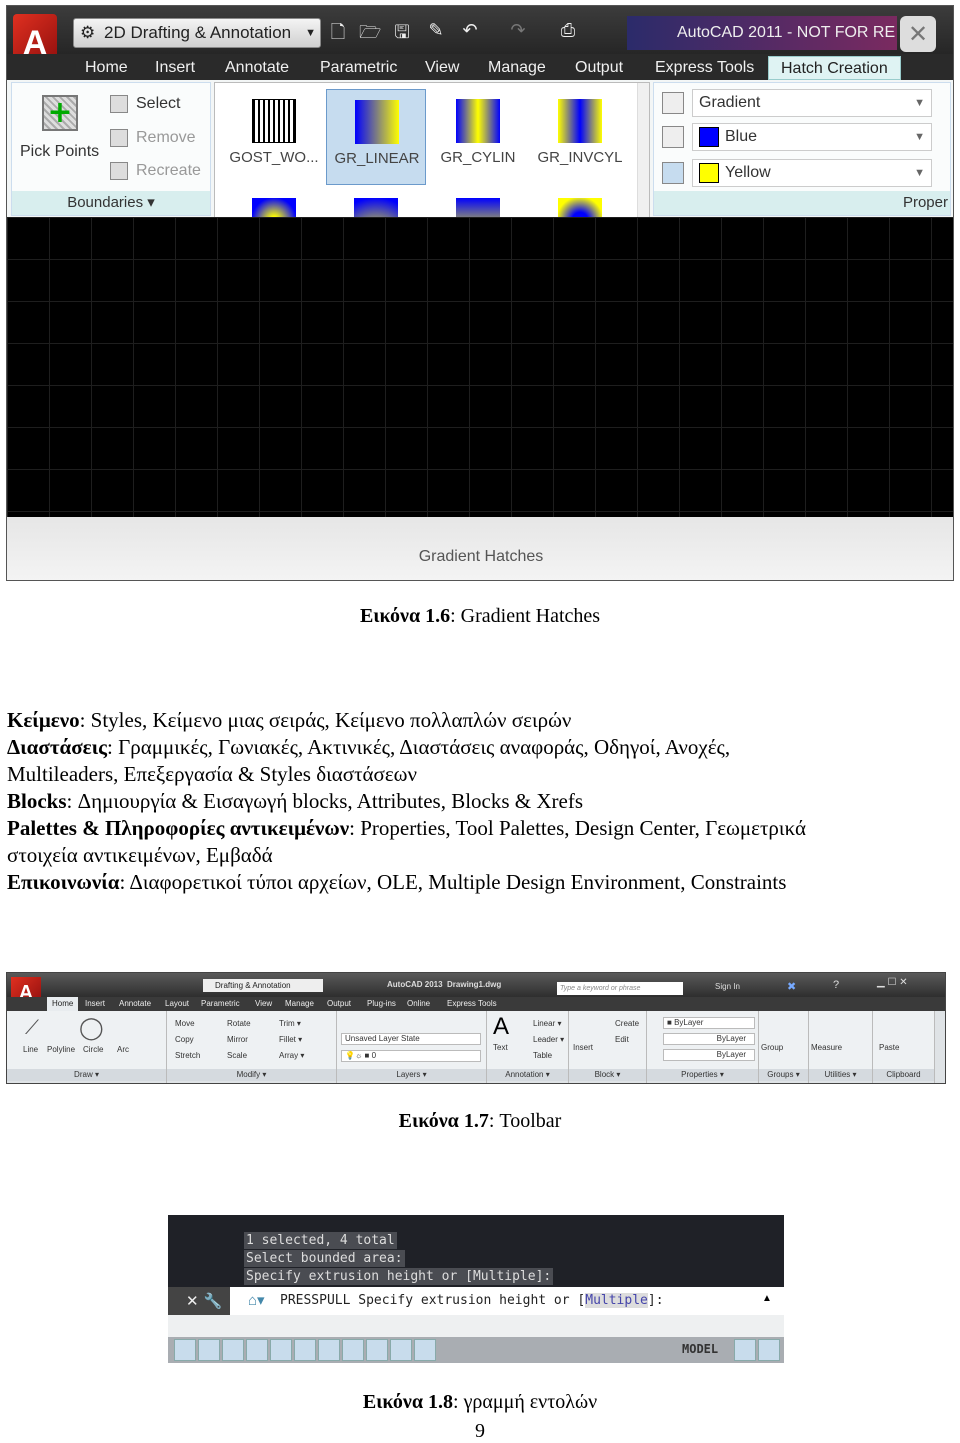 The height and width of the screenshot is (1443, 960). Describe the element at coordinates (411, 1075) in the screenshot. I see `layers-panel-label: Layers ▾` at that location.